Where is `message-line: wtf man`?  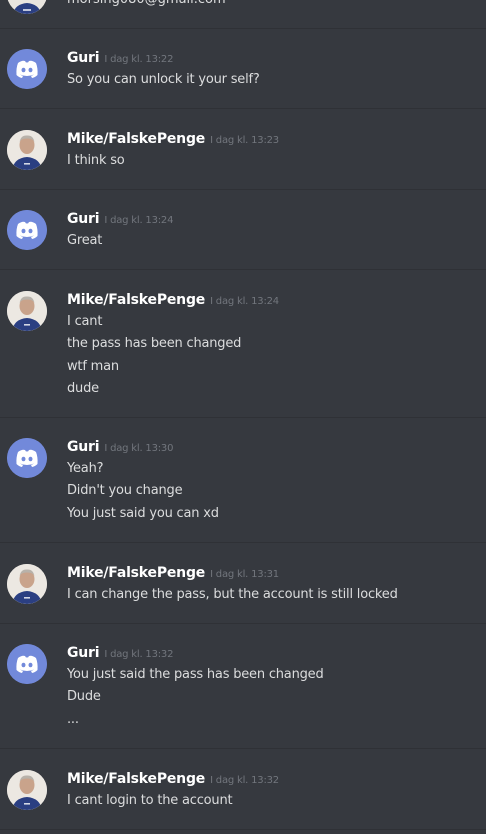
message-line: wtf man is located at coordinates (93, 366).